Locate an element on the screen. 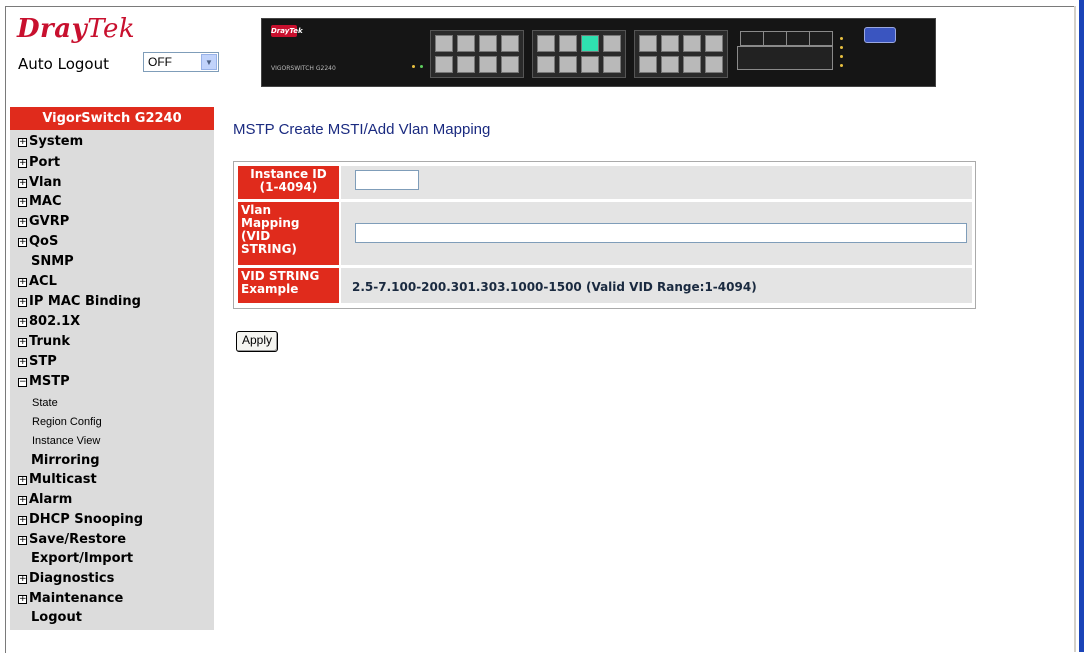 This screenshot has height=653, width=1084. sidebar-item-qos: + QoS is located at coordinates (38, 241).